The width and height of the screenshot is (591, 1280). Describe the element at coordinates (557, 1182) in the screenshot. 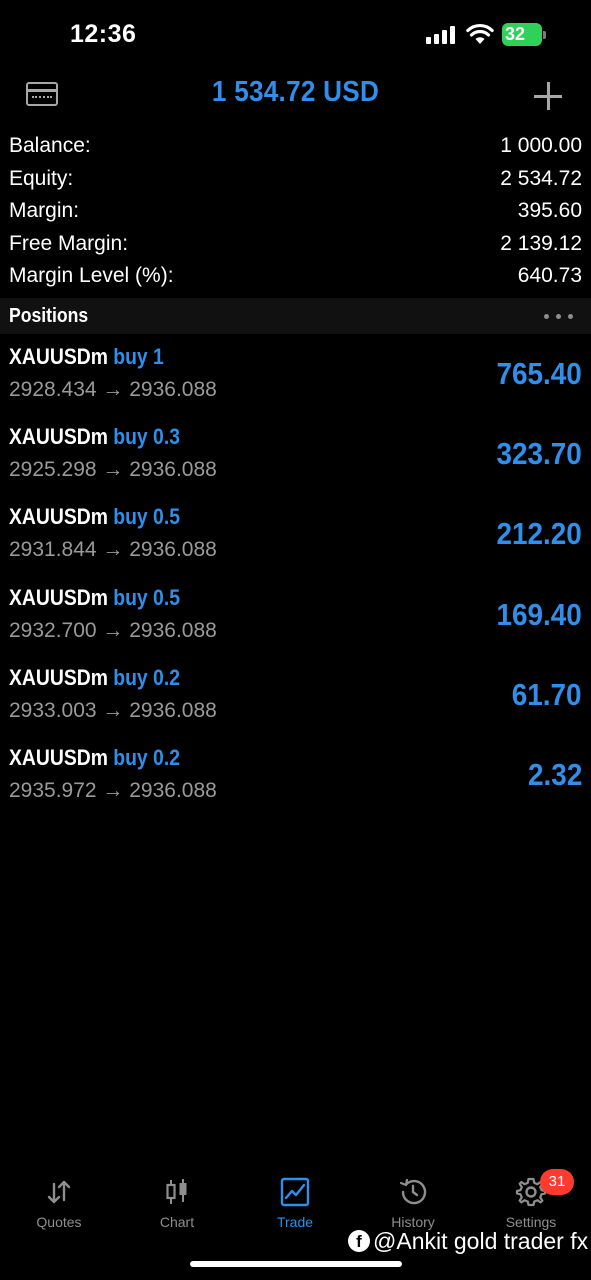

I see `settings-notification-badge: 31` at that location.